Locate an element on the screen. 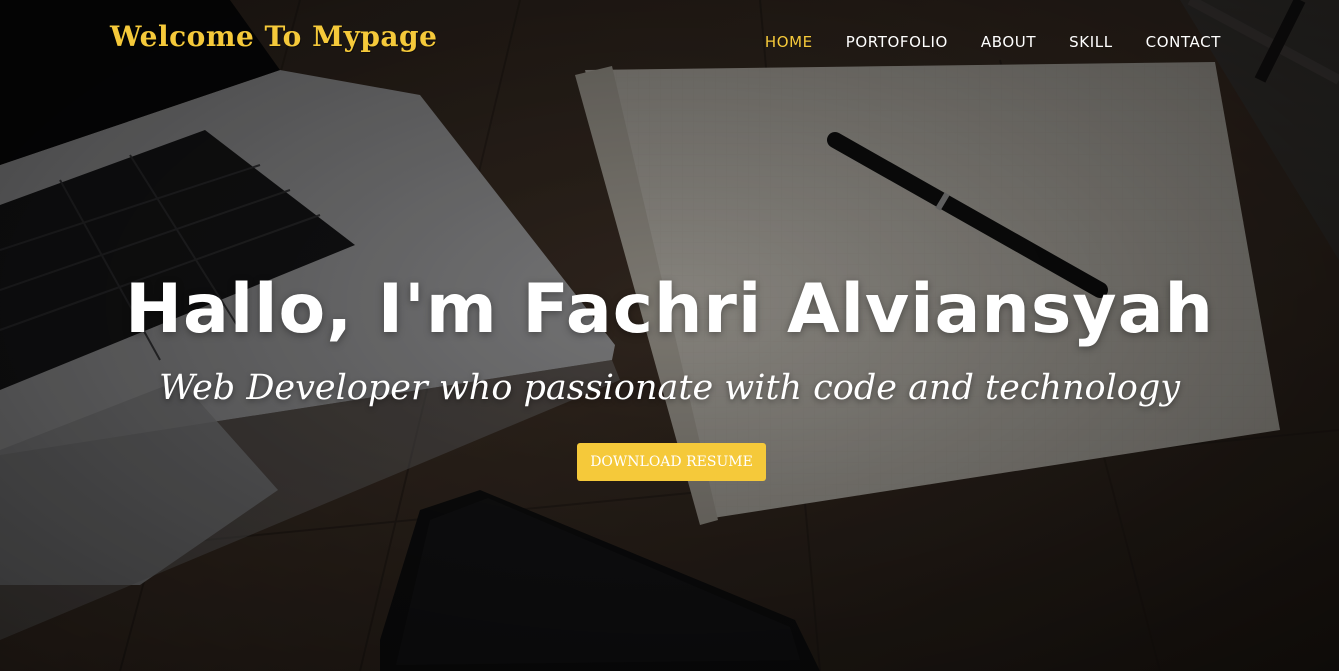  site-logo-title: Welcome To Mypage is located at coordinates (273, 36).